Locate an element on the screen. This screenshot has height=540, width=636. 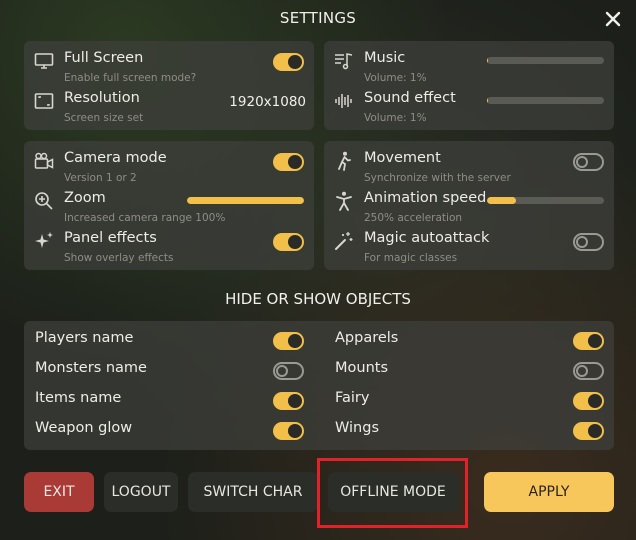
magic-wand-icon is located at coordinates (344, 241).